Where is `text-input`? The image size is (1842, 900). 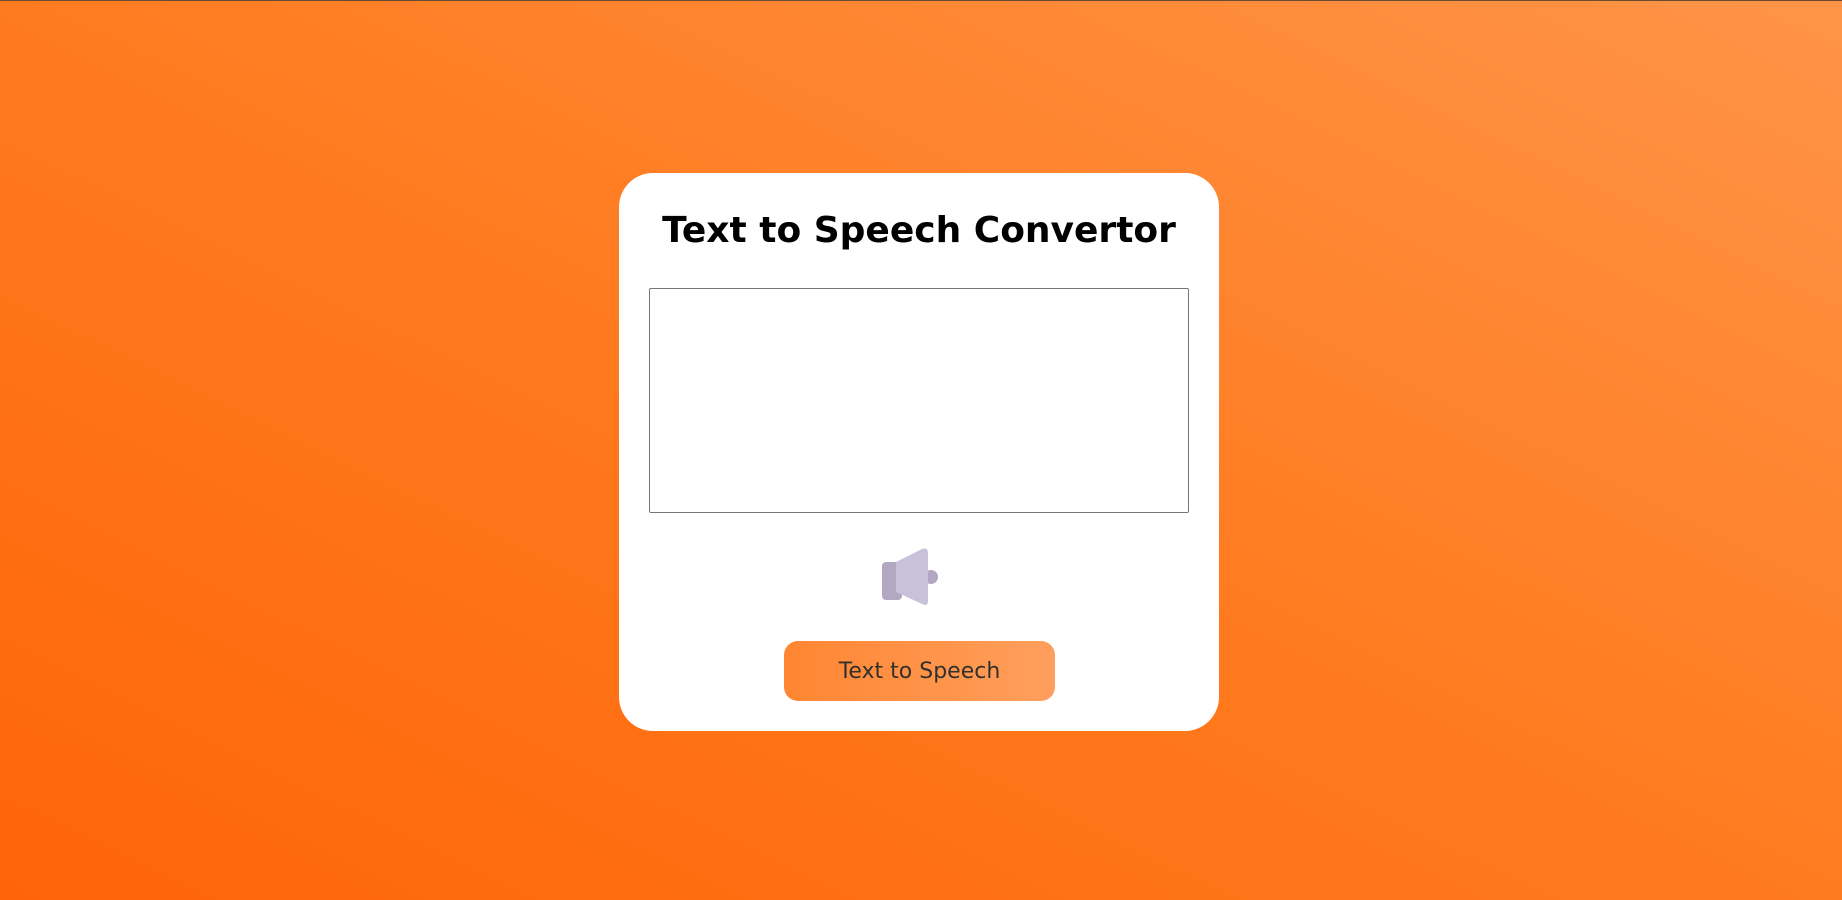 text-input is located at coordinates (919, 400).